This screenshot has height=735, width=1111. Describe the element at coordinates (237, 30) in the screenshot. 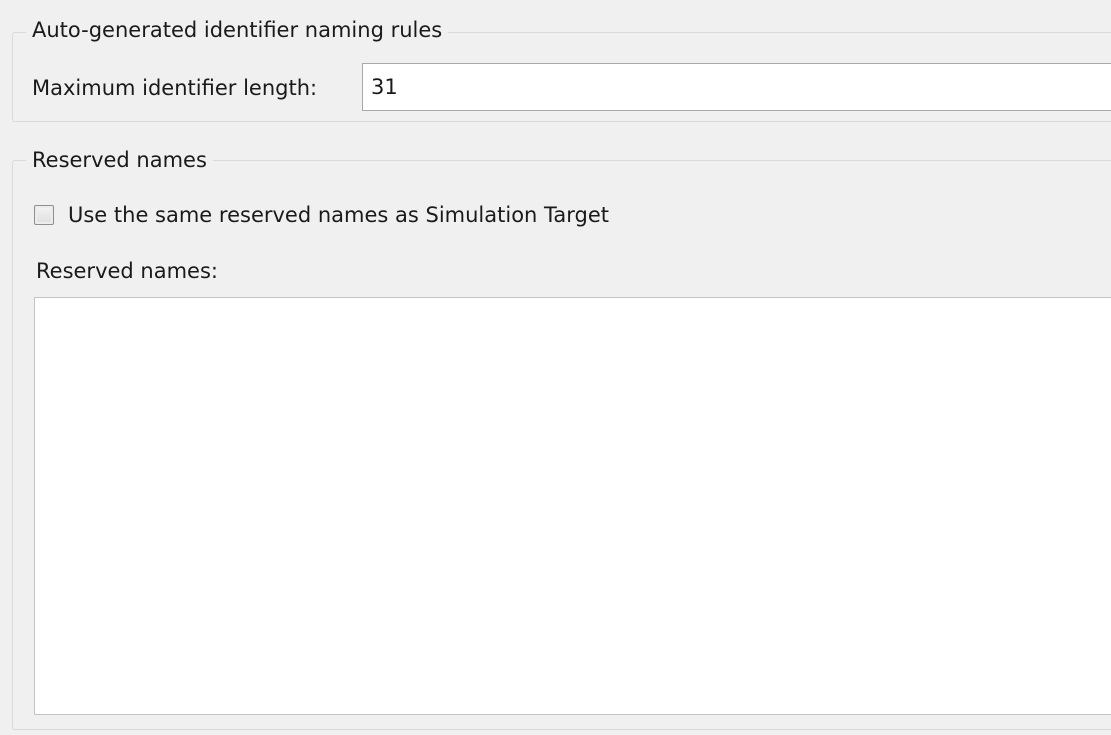

I see `naming-rules-group-title: Auto-generated identifier naming rules` at that location.